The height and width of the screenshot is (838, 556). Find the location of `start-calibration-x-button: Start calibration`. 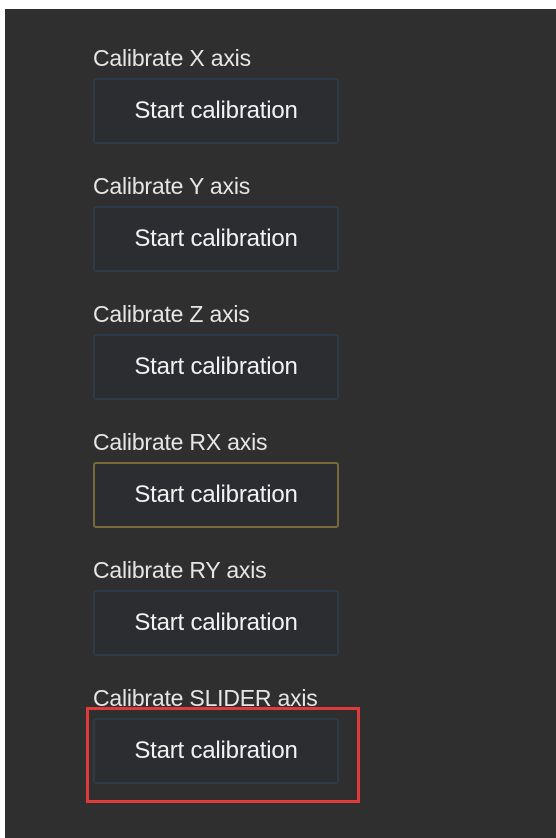

start-calibration-x-button: Start calibration is located at coordinates (216, 111).